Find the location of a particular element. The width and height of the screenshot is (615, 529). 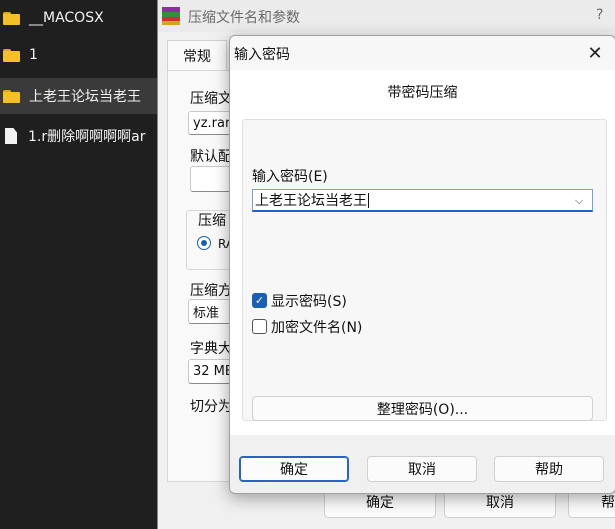

file-item-rar: 1.r删除啊啊啊啊ar is located at coordinates (78, 136).